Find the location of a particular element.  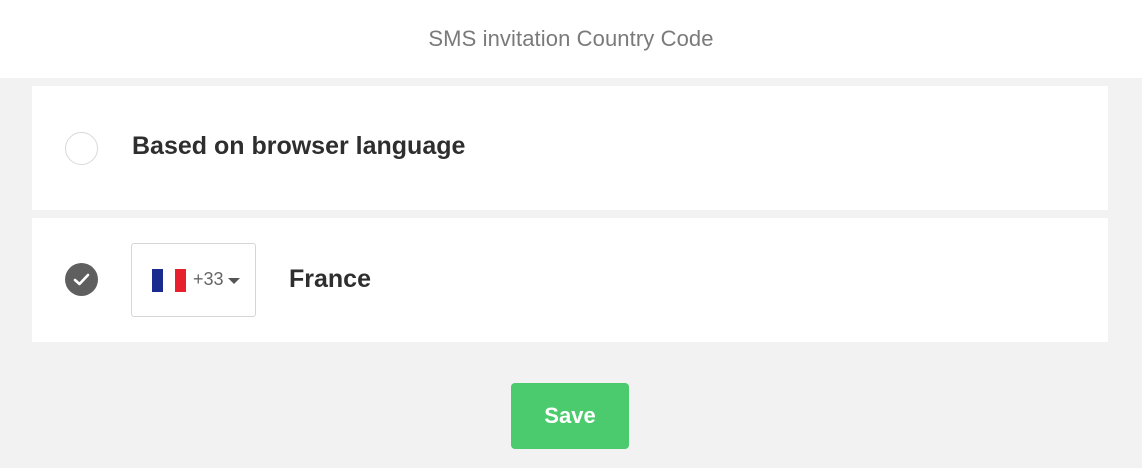

country-code-dropdown: +33 is located at coordinates (193, 280).